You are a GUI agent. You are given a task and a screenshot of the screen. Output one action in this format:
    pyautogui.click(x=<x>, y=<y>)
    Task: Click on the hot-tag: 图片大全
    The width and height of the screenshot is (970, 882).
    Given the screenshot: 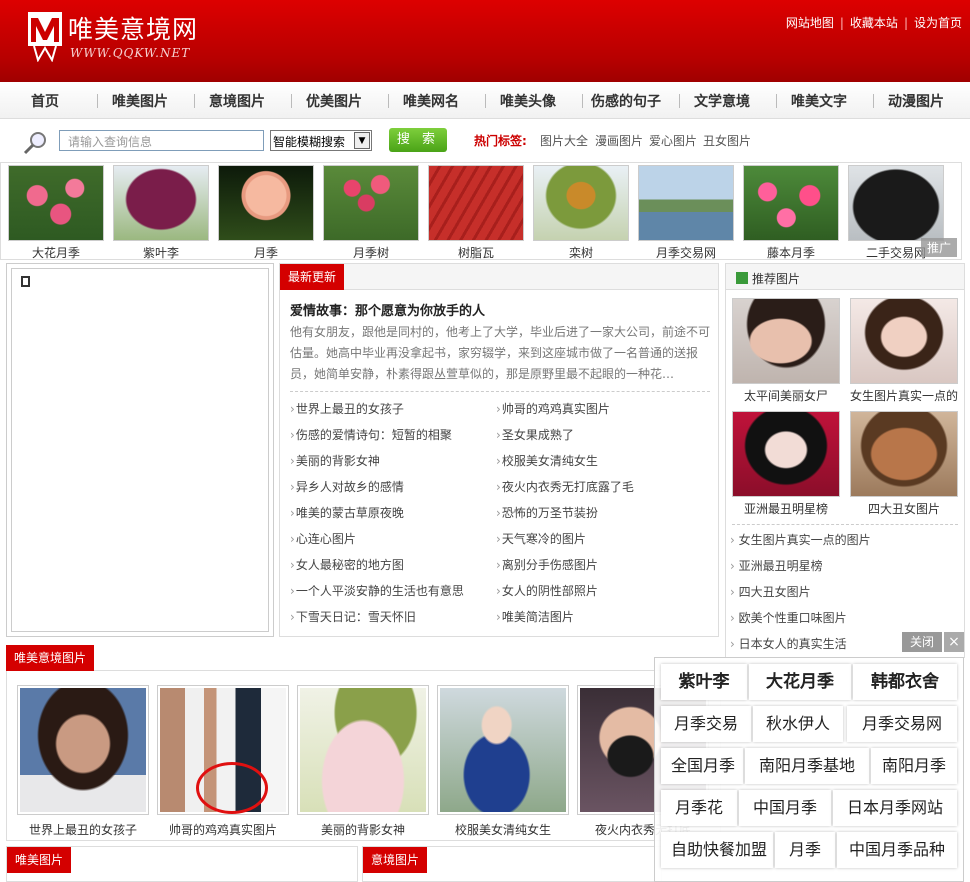 What is the action you would take?
    pyautogui.click(x=564, y=140)
    